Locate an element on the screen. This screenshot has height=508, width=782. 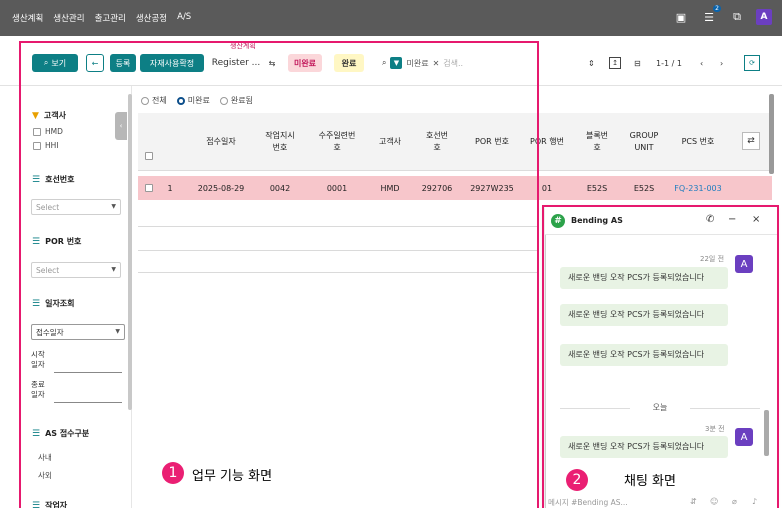
grid-scrollbar is located at coordinates (771, 134).